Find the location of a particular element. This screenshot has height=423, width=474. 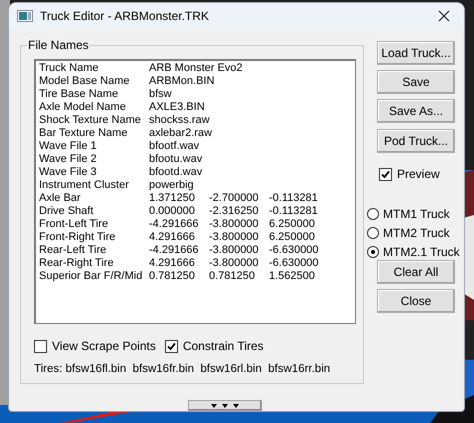

field-value: ARBMon.BIN is located at coordinates (182, 81).